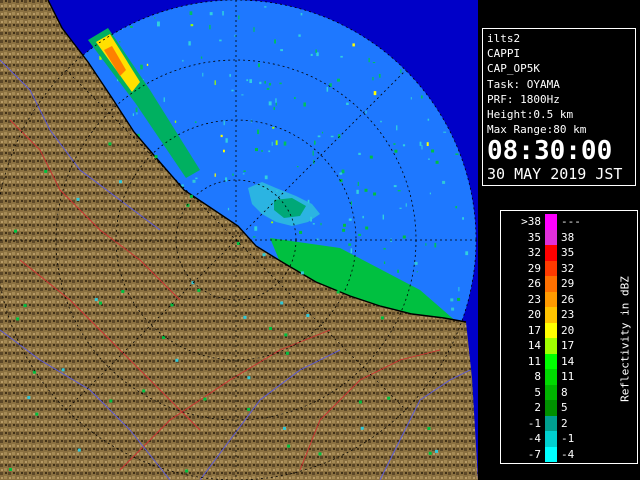 Image resolution: width=640 pixels, height=480 pixels. Describe the element at coordinates (564, 407) in the screenshot. I see `legend-high-label: 5` at that location.